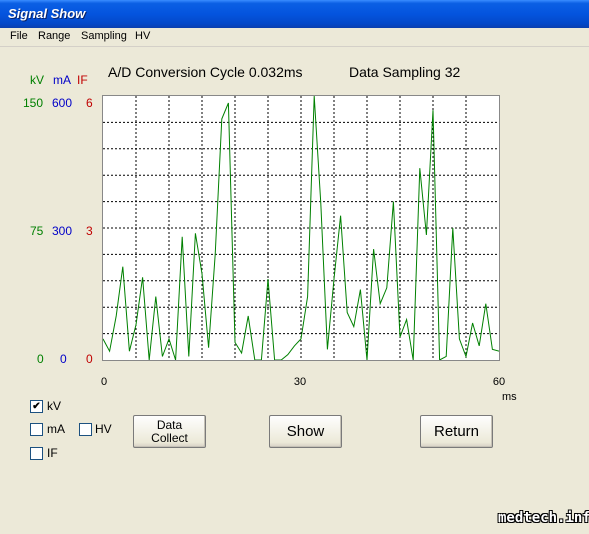 This screenshot has width=589, height=534. Describe the element at coordinates (405, 72) in the screenshot. I see `data-sampling-label: Data Sampling 32` at that location.